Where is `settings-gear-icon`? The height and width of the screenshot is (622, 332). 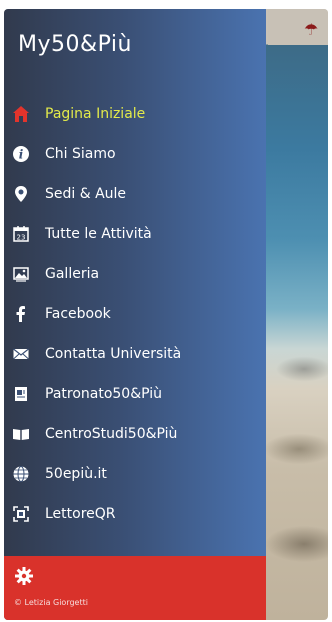
settings-gear-icon is located at coordinates (24, 576).